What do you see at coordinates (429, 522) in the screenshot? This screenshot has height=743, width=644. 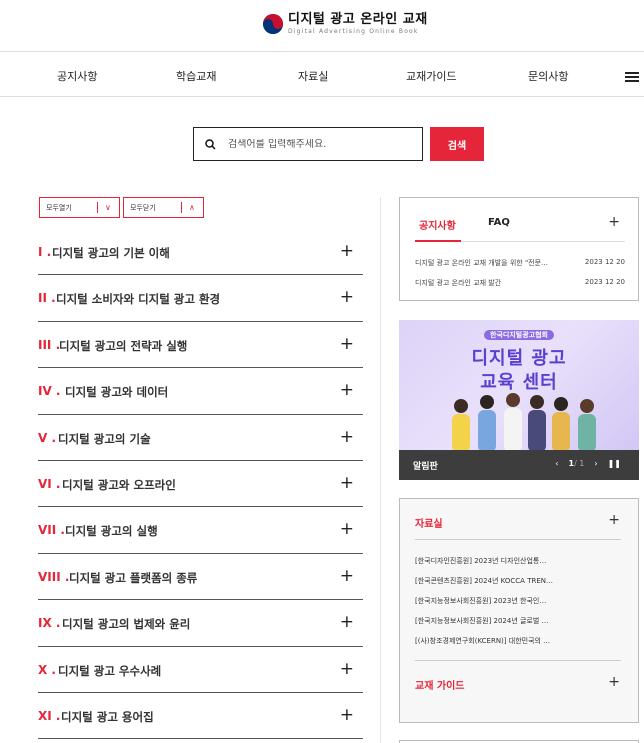 I see `resources-title: 자료실` at bounding box center [429, 522].